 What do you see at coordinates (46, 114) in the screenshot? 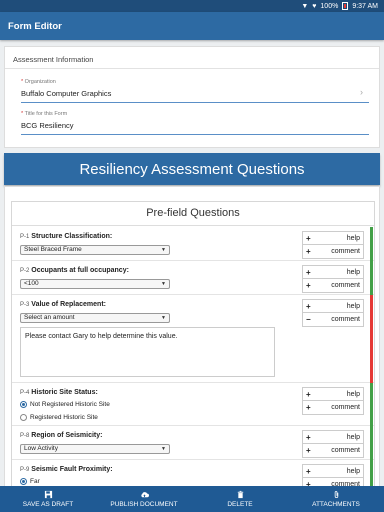
I see `form-title-label: Title for this Form` at bounding box center [46, 114].